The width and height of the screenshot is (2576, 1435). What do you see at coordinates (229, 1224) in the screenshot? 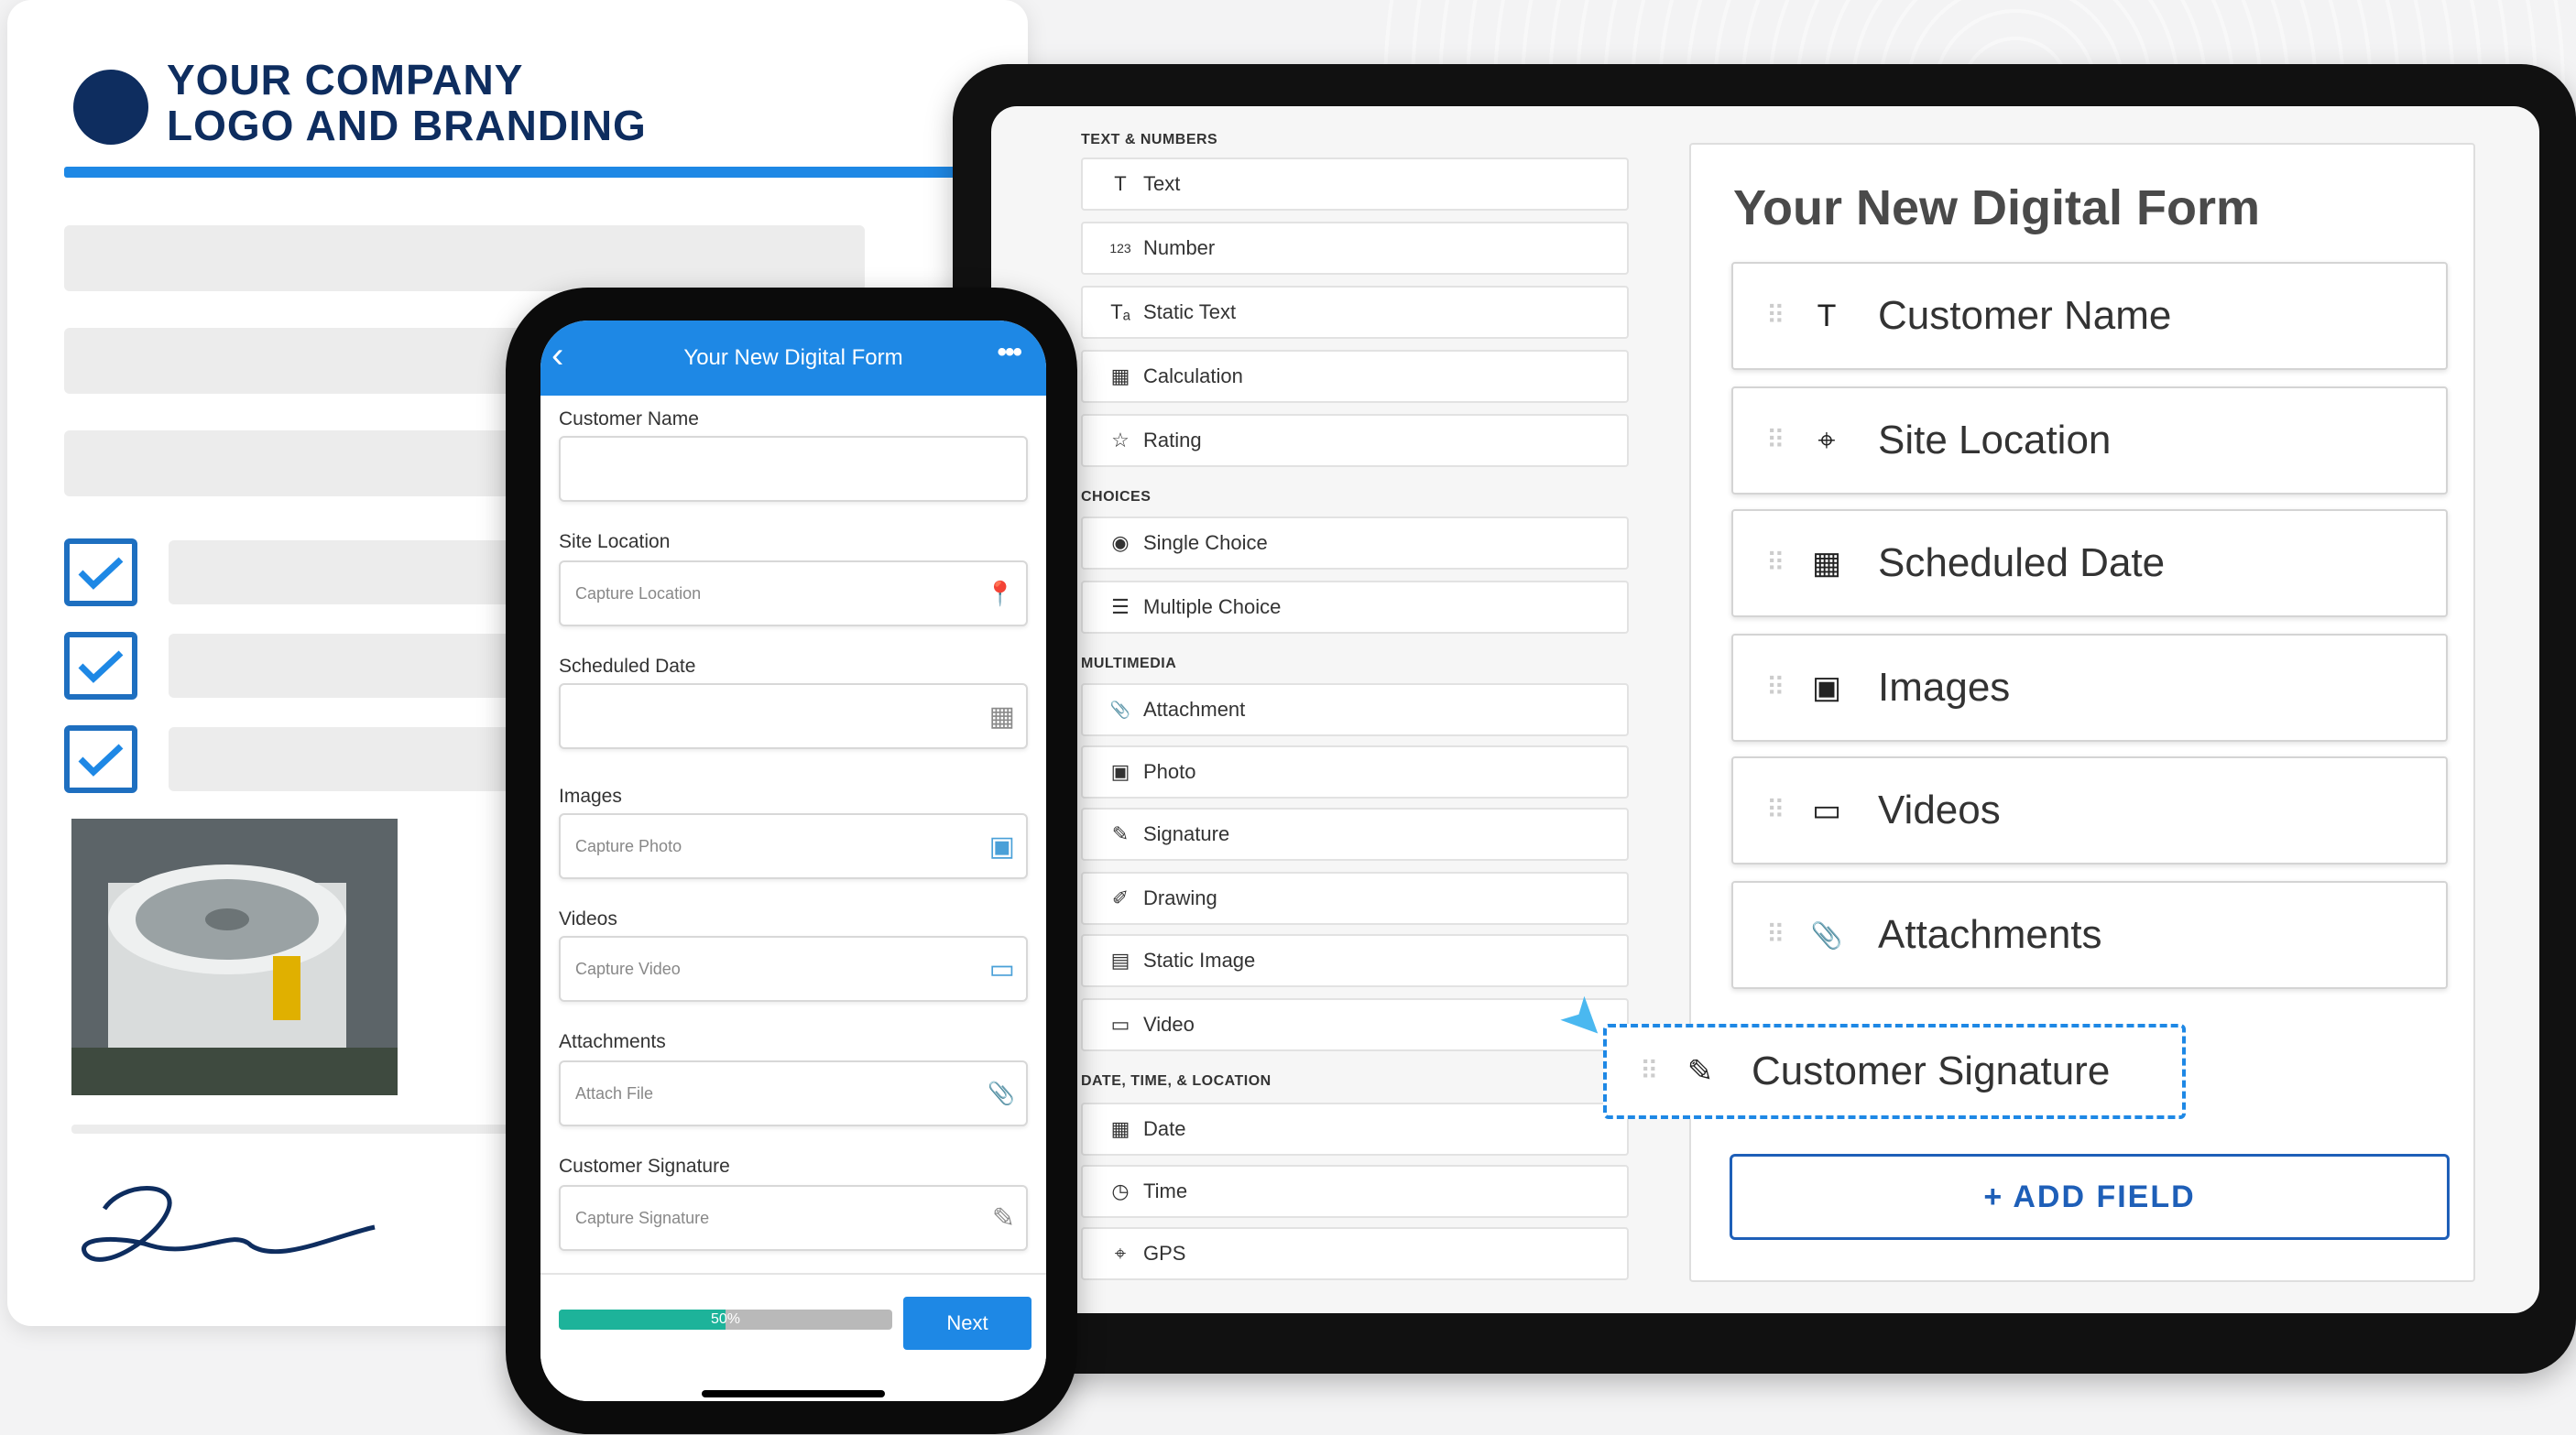
I see `signature-scribble` at bounding box center [229, 1224].